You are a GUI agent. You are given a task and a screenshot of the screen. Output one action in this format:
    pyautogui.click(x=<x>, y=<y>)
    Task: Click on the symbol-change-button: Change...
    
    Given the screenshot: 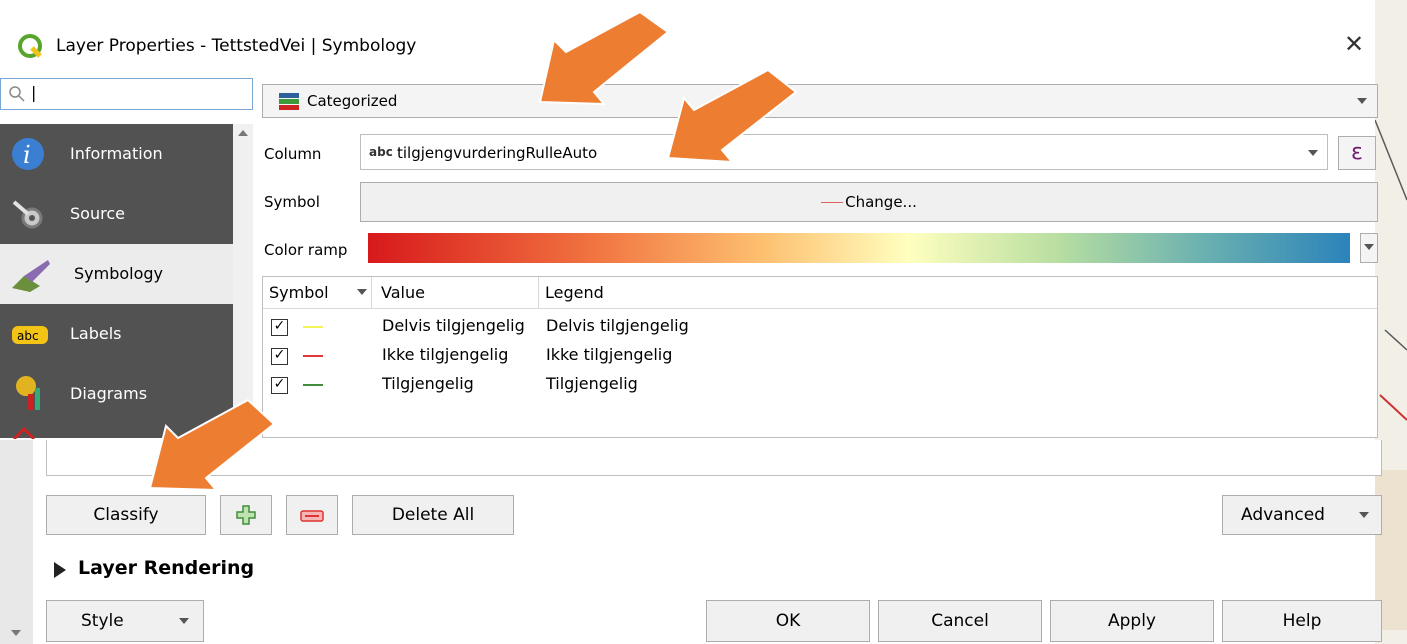 What is the action you would take?
    pyautogui.click(x=869, y=202)
    